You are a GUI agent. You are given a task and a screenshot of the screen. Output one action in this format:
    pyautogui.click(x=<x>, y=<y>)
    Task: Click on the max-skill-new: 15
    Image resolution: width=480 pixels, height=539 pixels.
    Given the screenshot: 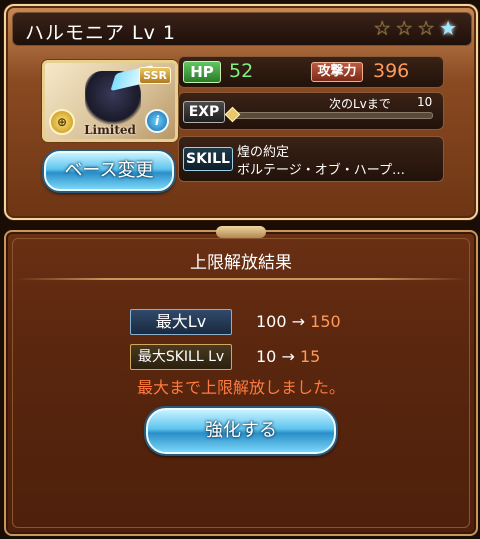 What is the action you would take?
    pyautogui.click(x=310, y=356)
    